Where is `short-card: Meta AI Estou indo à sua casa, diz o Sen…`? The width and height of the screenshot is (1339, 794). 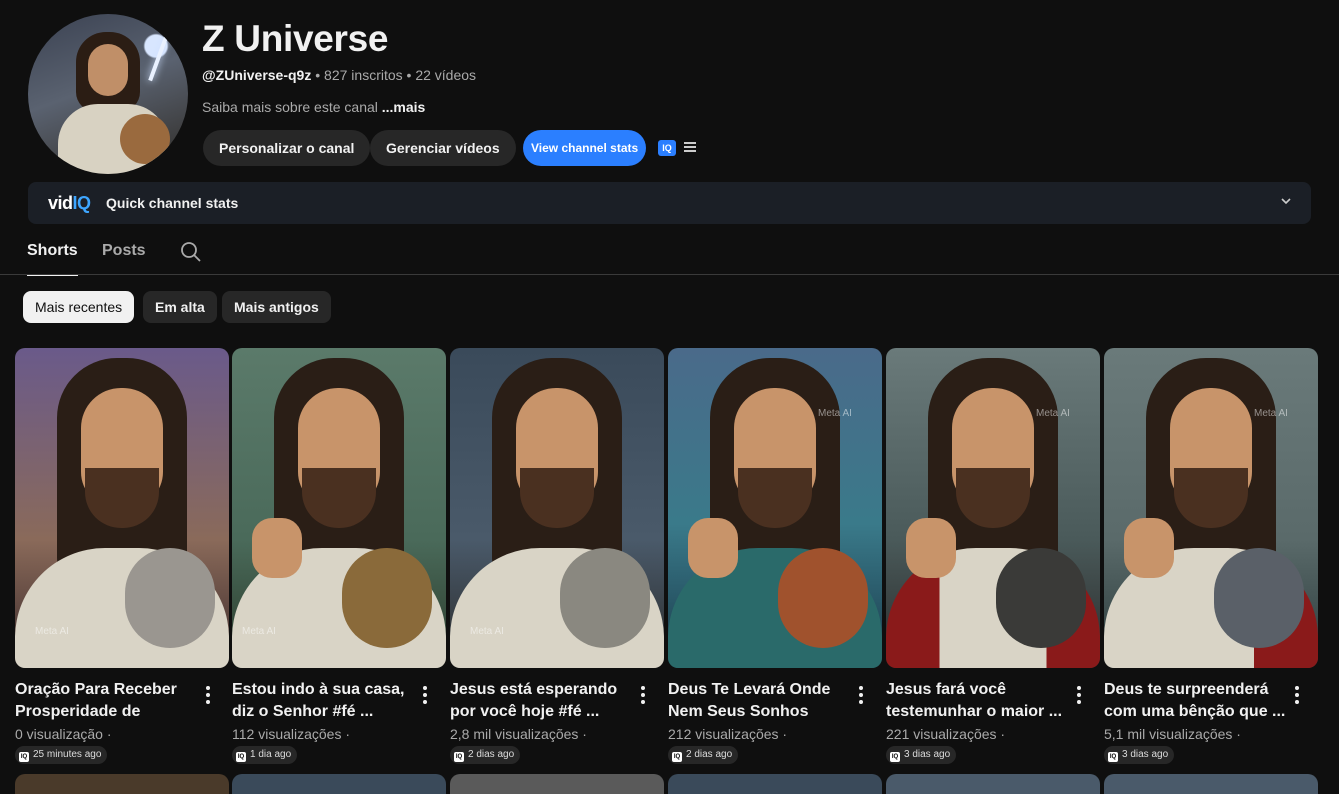 short-card: Meta AI Estou indo à sua casa, diz o Sen… is located at coordinates (339, 558).